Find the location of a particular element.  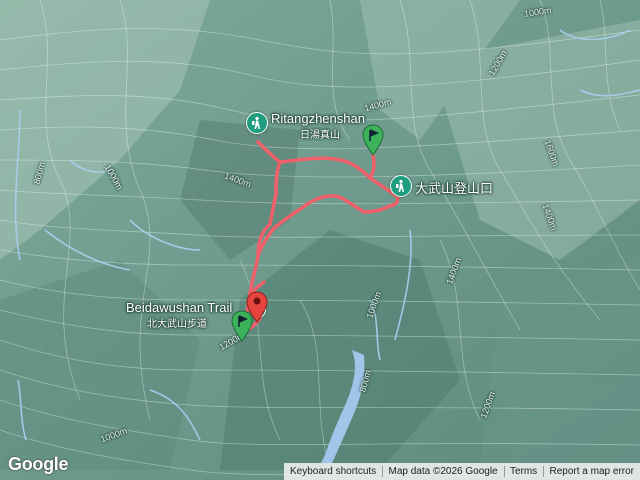

keyboard-shortcuts-link: Keyboard shortcuts is located at coordinates (333, 471).